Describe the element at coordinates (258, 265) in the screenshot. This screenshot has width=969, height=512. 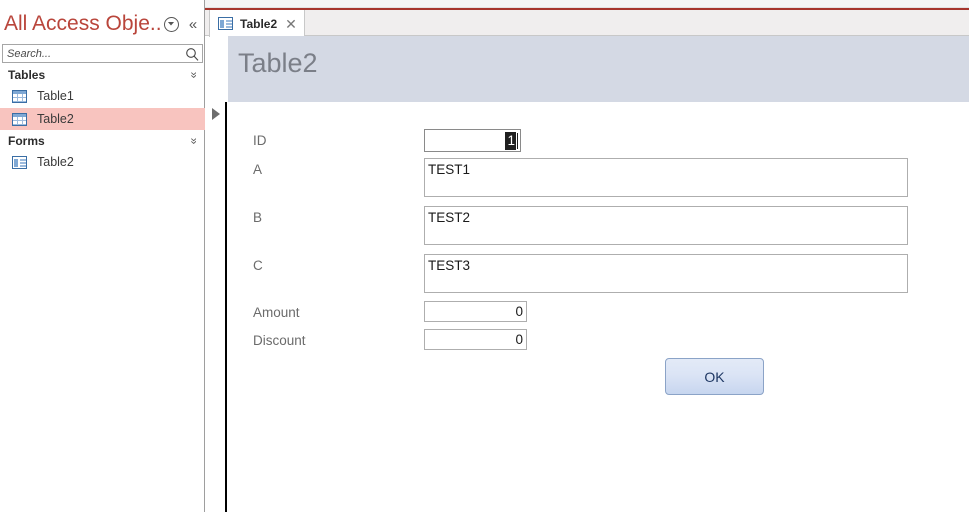
I see `label-c: C` at that location.